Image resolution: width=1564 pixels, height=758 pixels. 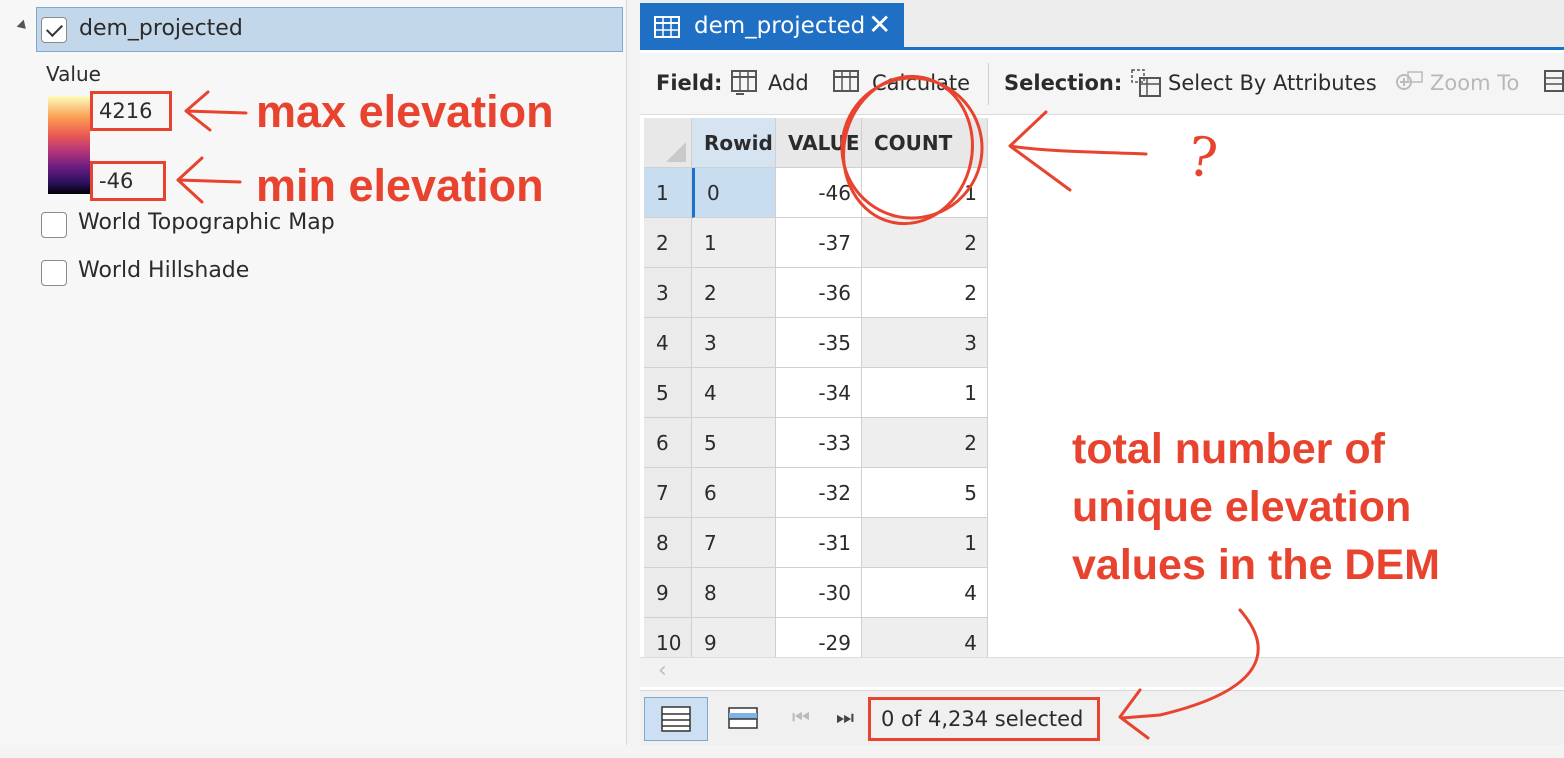 I want to click on row-number: 9, so click(x=668, y=593).